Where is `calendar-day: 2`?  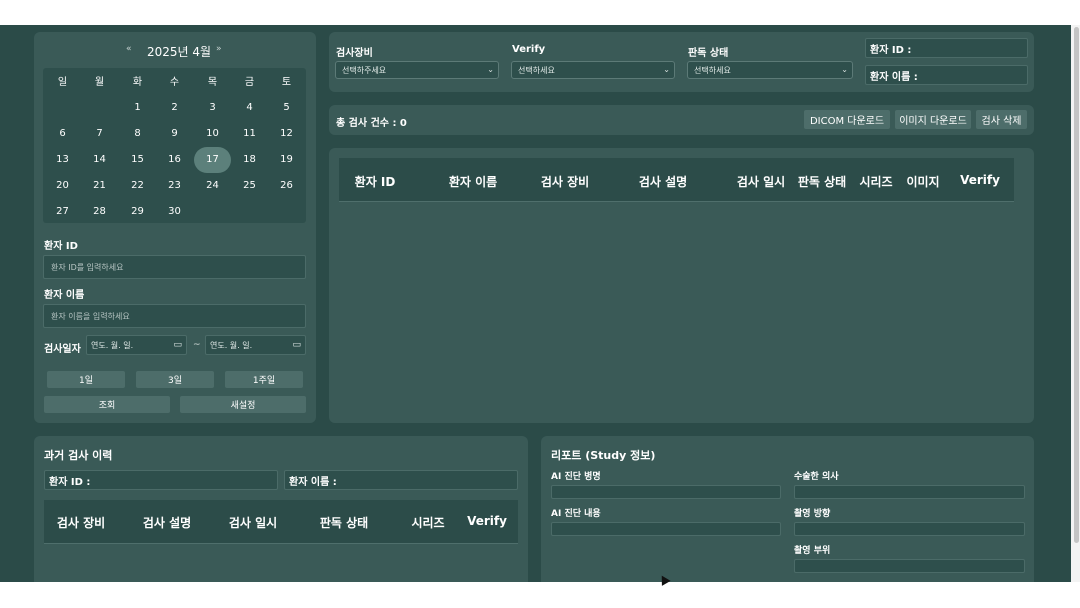
calendar-day: 2 is located at coordinates (174, 107).